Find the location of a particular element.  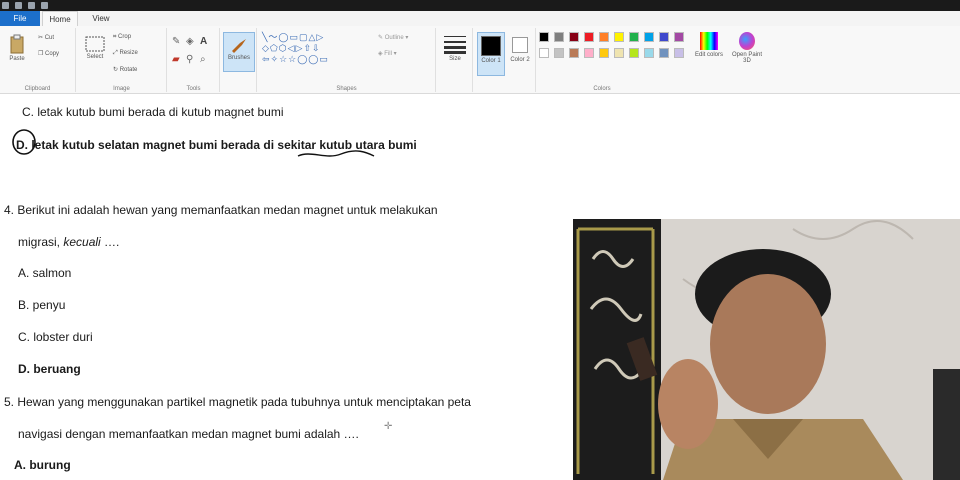

outline-label: Outline is located at coordinates (394, 38).